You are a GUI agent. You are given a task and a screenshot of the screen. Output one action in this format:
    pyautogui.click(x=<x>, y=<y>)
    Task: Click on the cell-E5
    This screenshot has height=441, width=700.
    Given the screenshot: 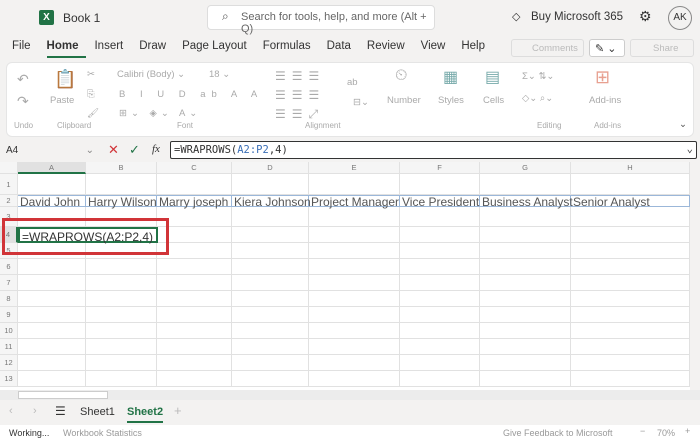 What is the action you would take?
    pyautogui.click(x=354, y=251)
    